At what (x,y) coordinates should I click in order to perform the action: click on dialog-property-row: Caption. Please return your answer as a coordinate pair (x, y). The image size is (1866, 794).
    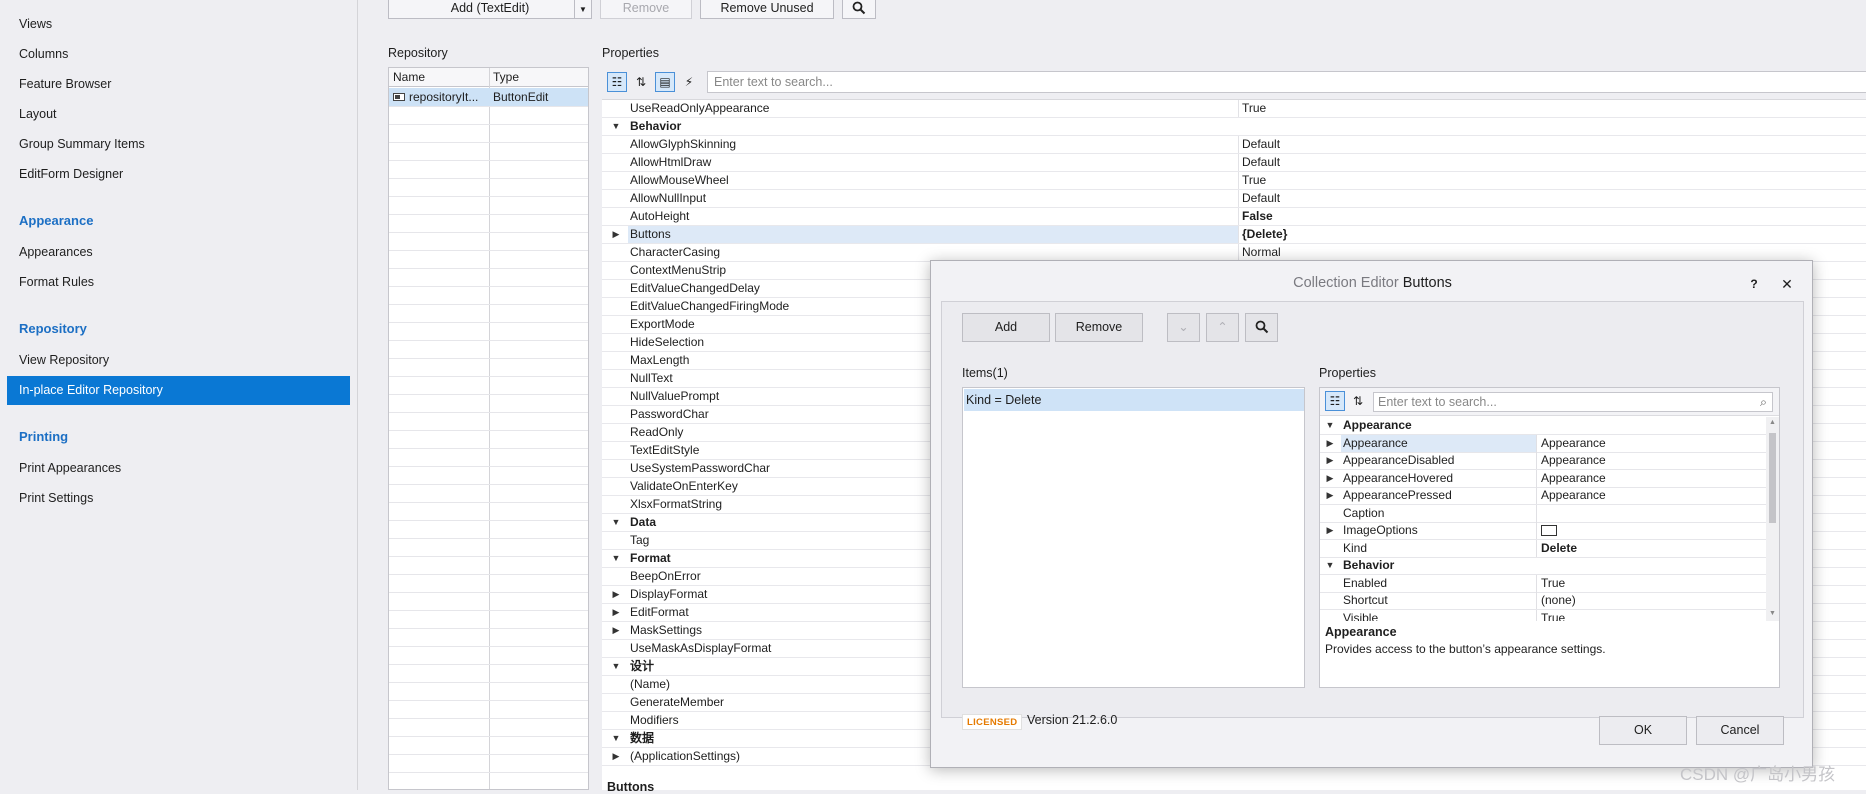
    Looking at the image, I should click on (1543, 513).